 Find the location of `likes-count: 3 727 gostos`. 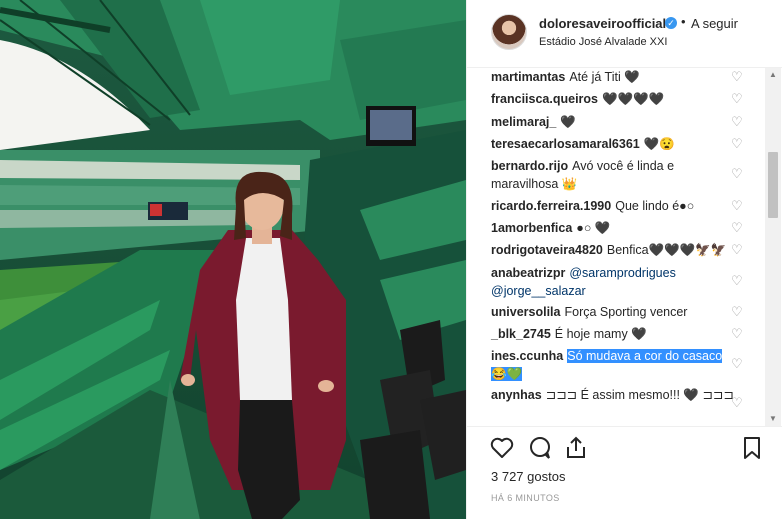

likes-count: 3 727 gostos is located at coordinates (528, 476).